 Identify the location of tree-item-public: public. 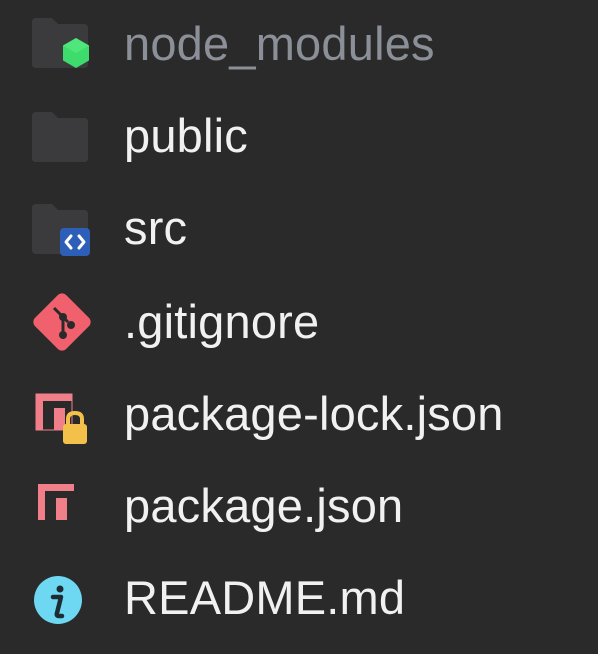
(299, 138).